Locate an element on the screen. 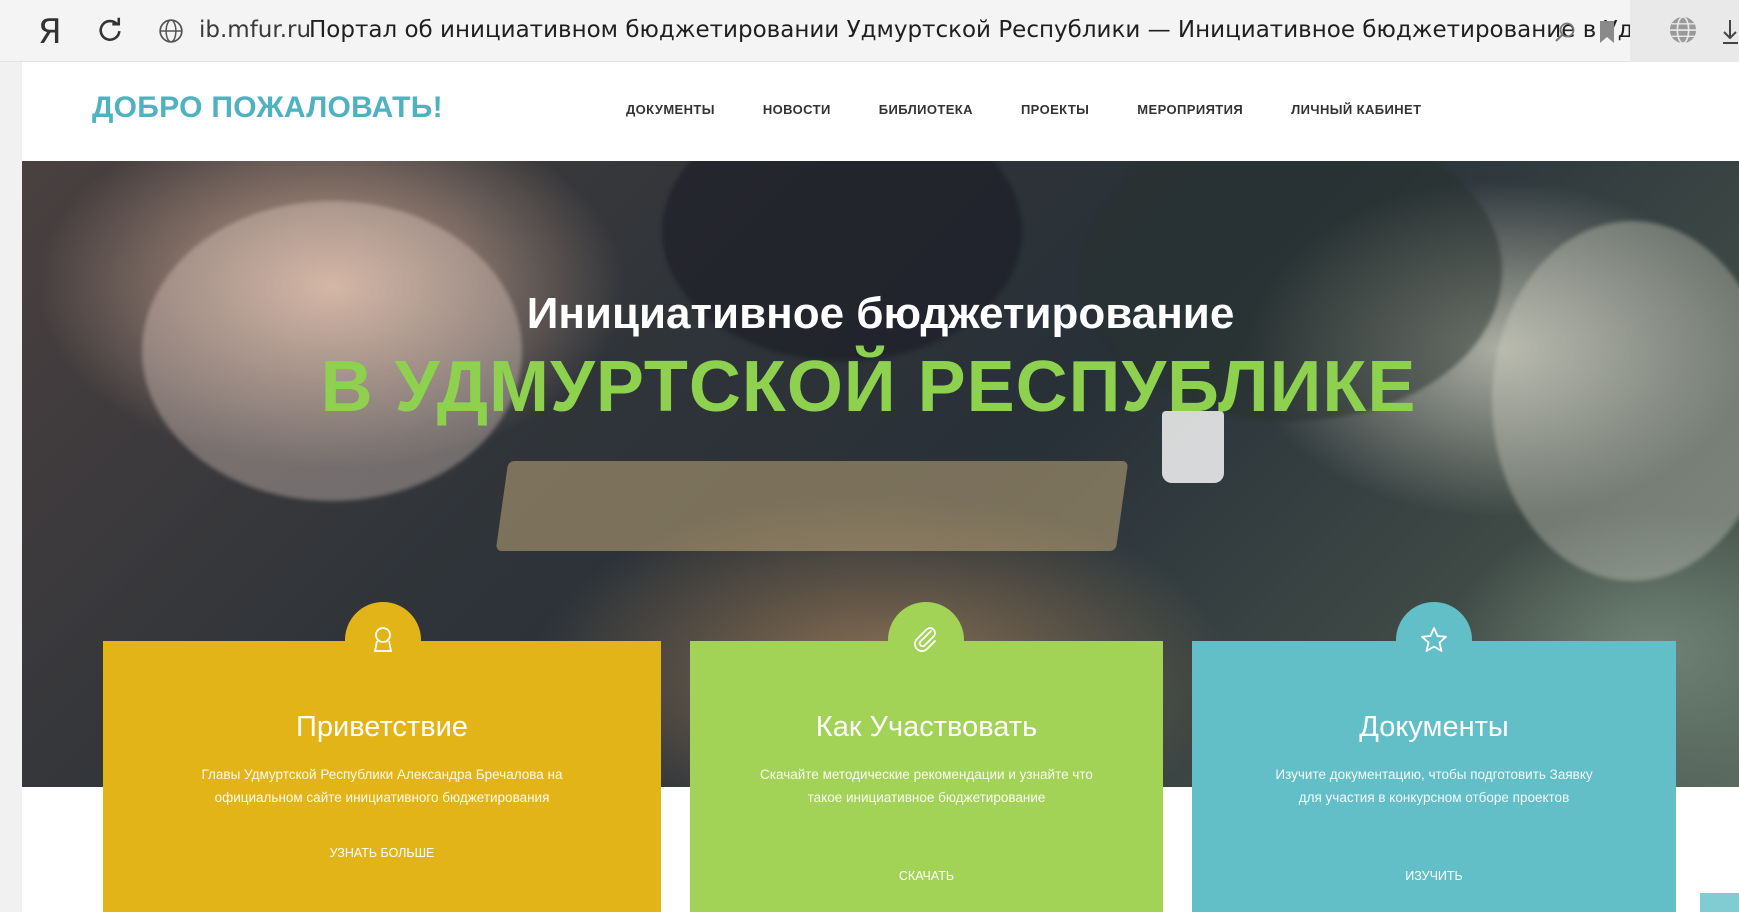 The height and width of the screenshot is (912, 1739). nav-link-news: НОВОСТИ is located at coordinates (797, 109).